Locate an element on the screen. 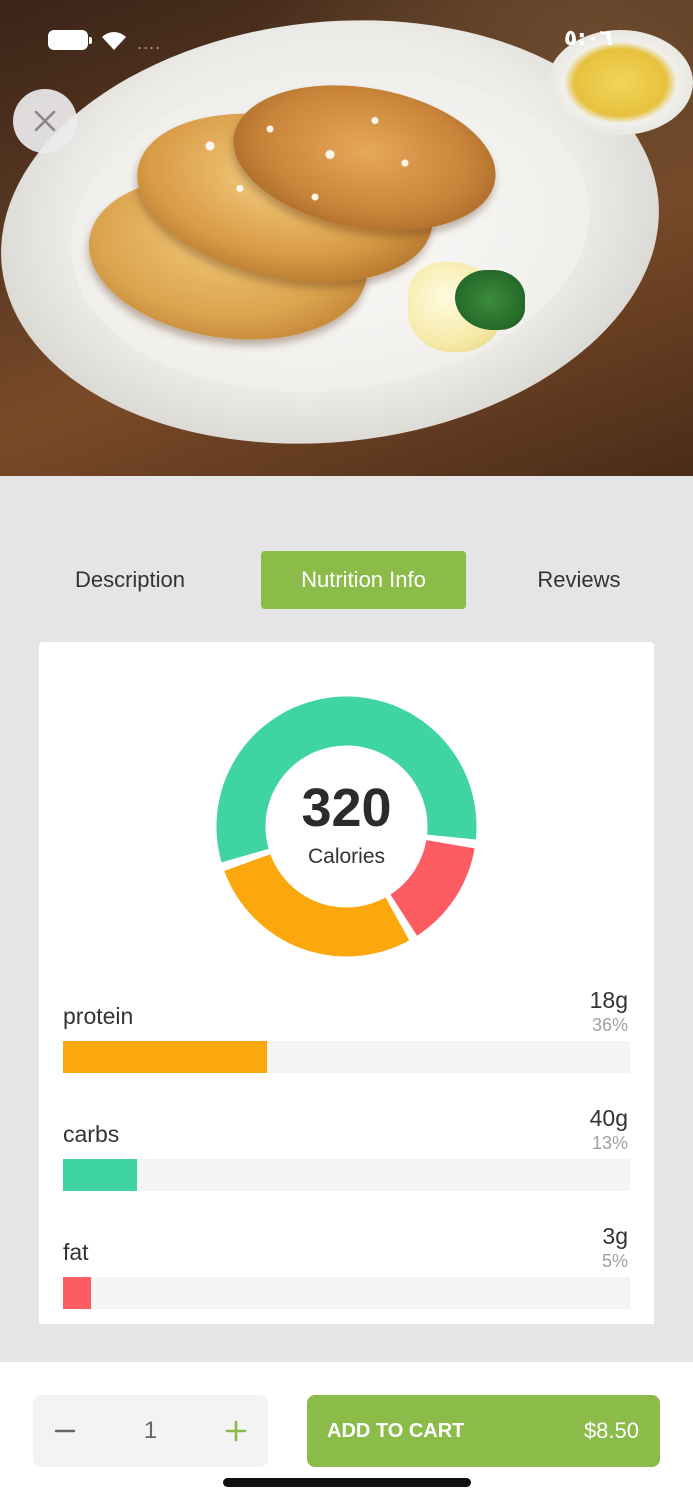  quantity-value: 1 is located at coordinates (150, 1430).